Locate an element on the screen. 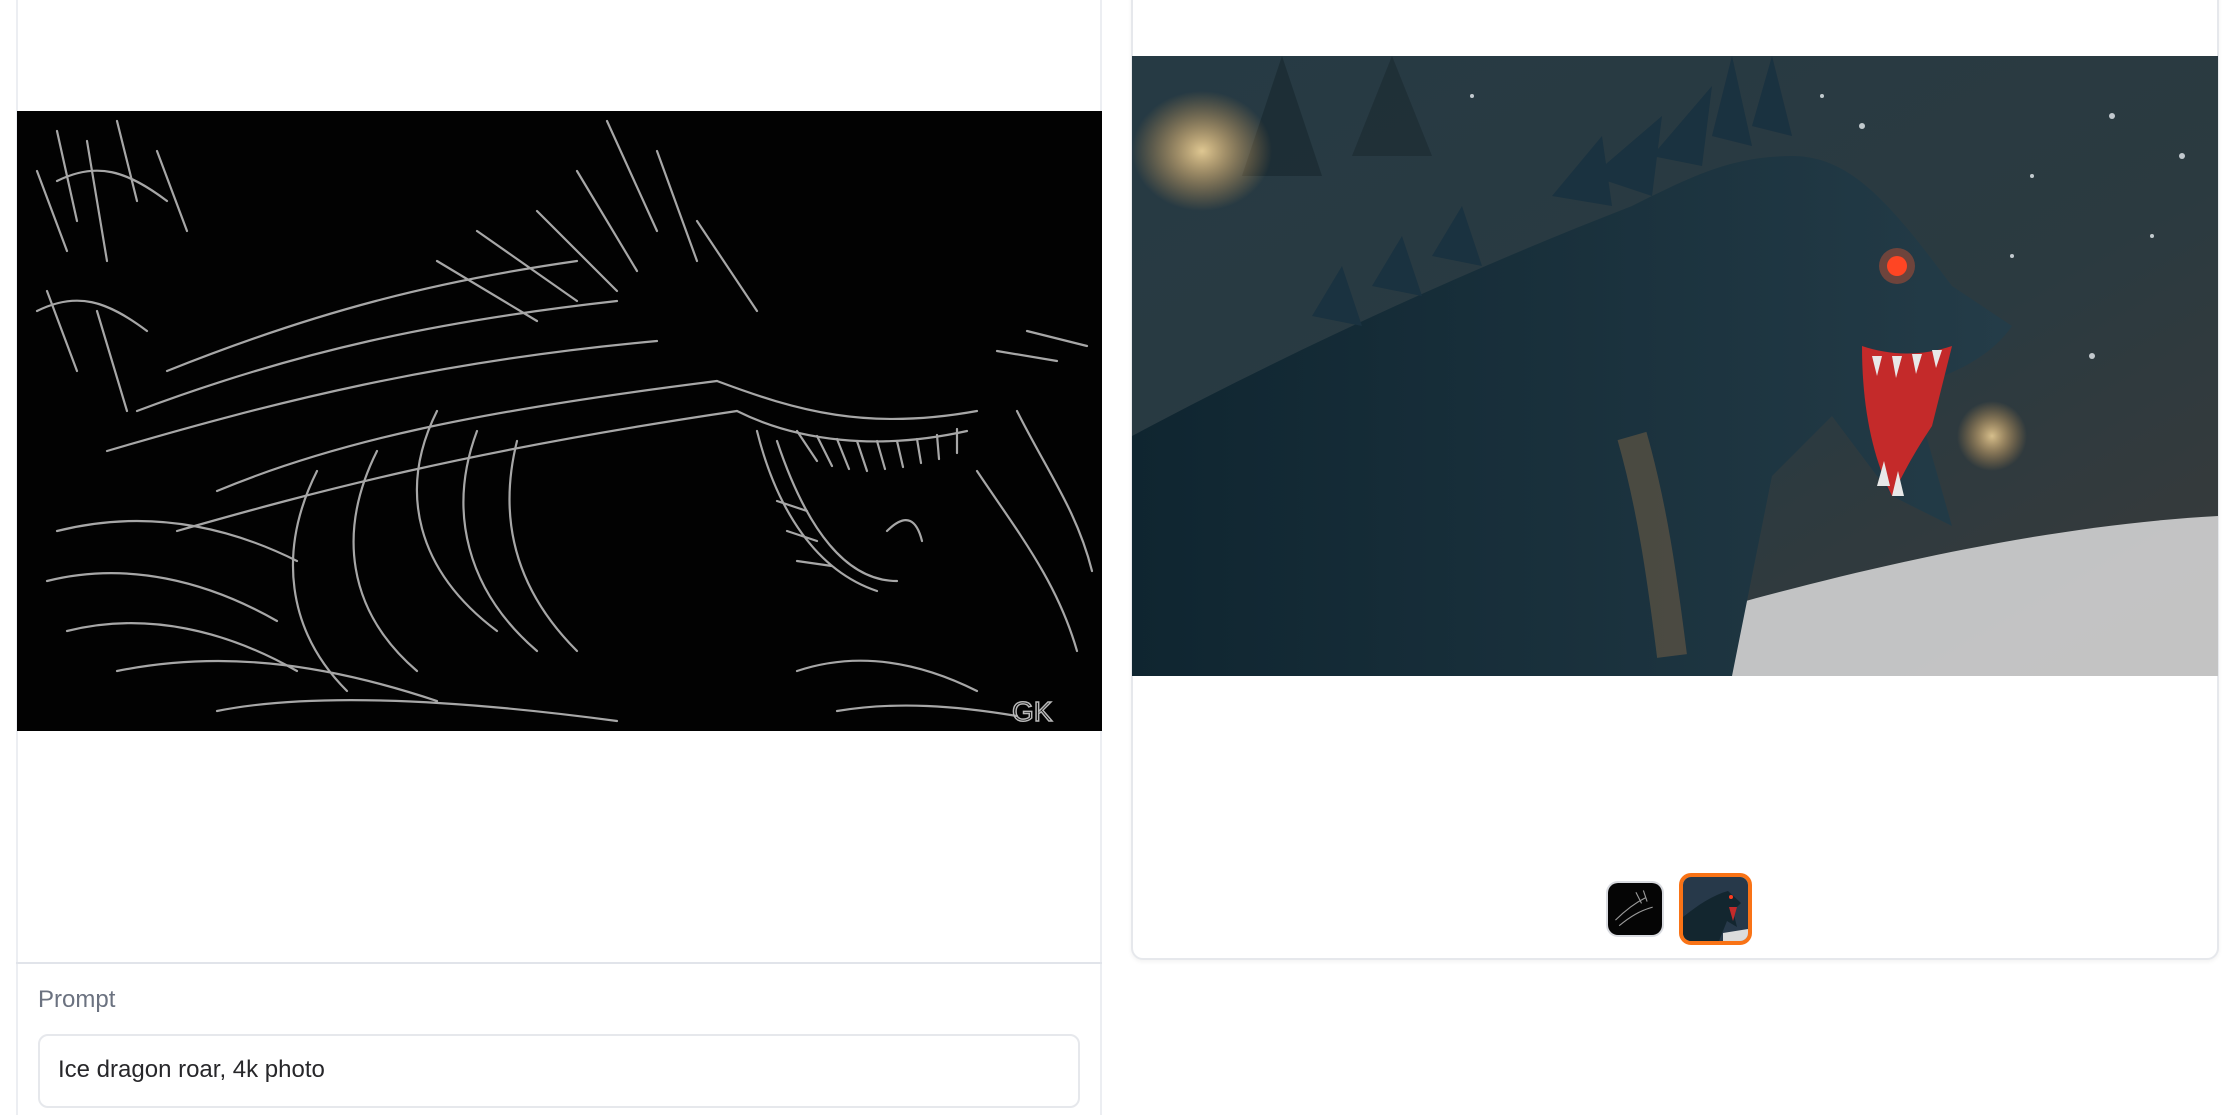 Image resolution: width=2225 pixels, height=1115 pixels. gallery-thumbnail-edge-map is located at coordinates (1635, 909).